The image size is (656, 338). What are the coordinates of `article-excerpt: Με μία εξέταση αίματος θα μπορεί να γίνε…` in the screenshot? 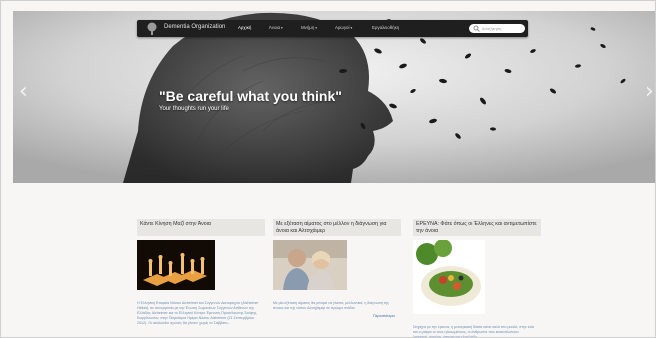 It's located at (331, 305).